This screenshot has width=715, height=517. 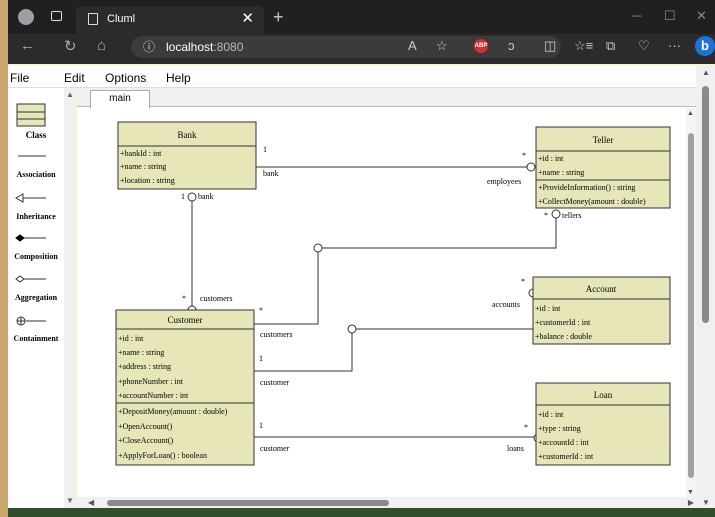 I want to click on class-attr: +type : string, so click(x=559, y=428).